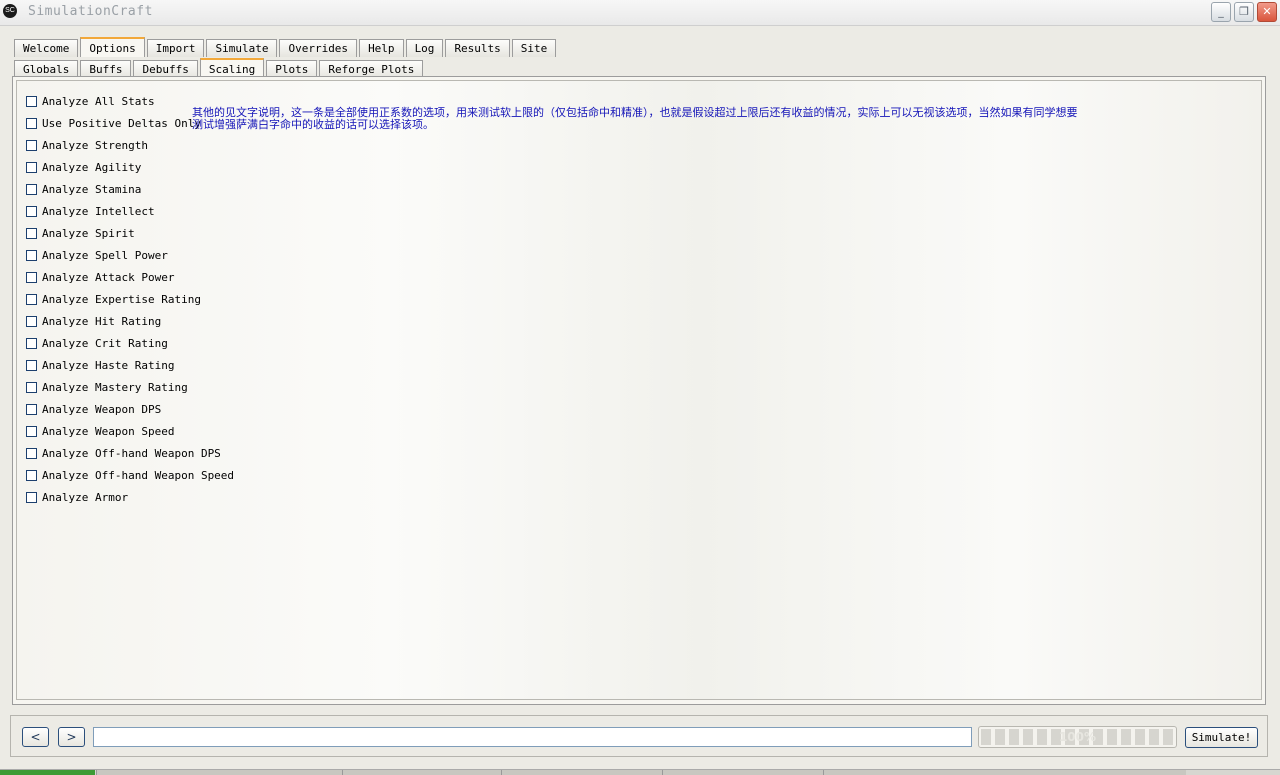  I want to click on option-analyze-off-hand-weapon-speed: Analyze Off-hand Weapon Speed, so click(130, 475).